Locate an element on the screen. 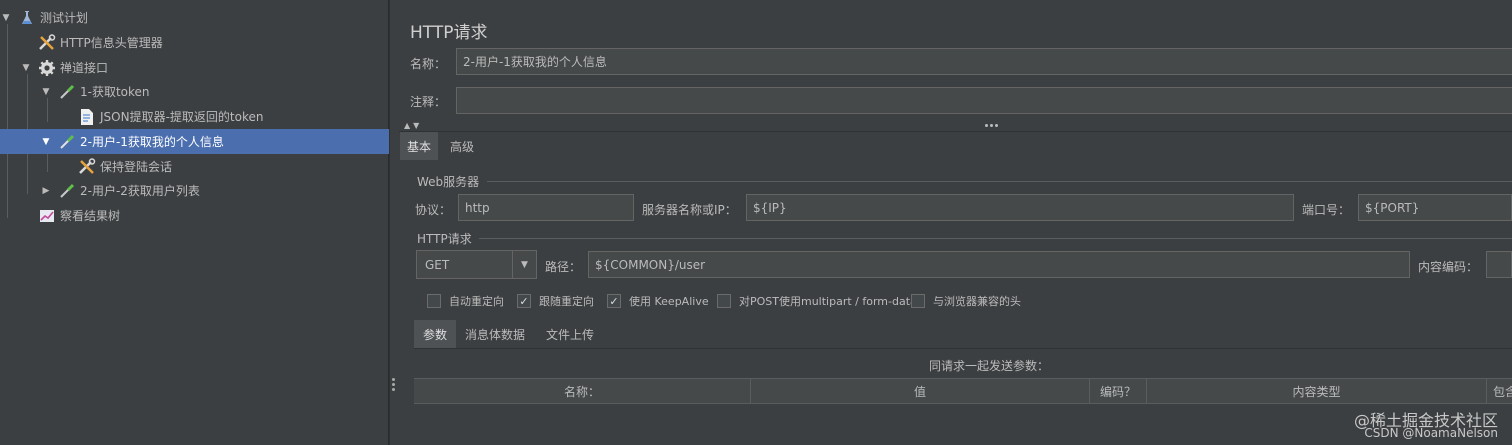 Image resolution: width=1512 pixels, height=445 pixels. config-tabs: 基本 高级 is located at coordinates (955, 145).